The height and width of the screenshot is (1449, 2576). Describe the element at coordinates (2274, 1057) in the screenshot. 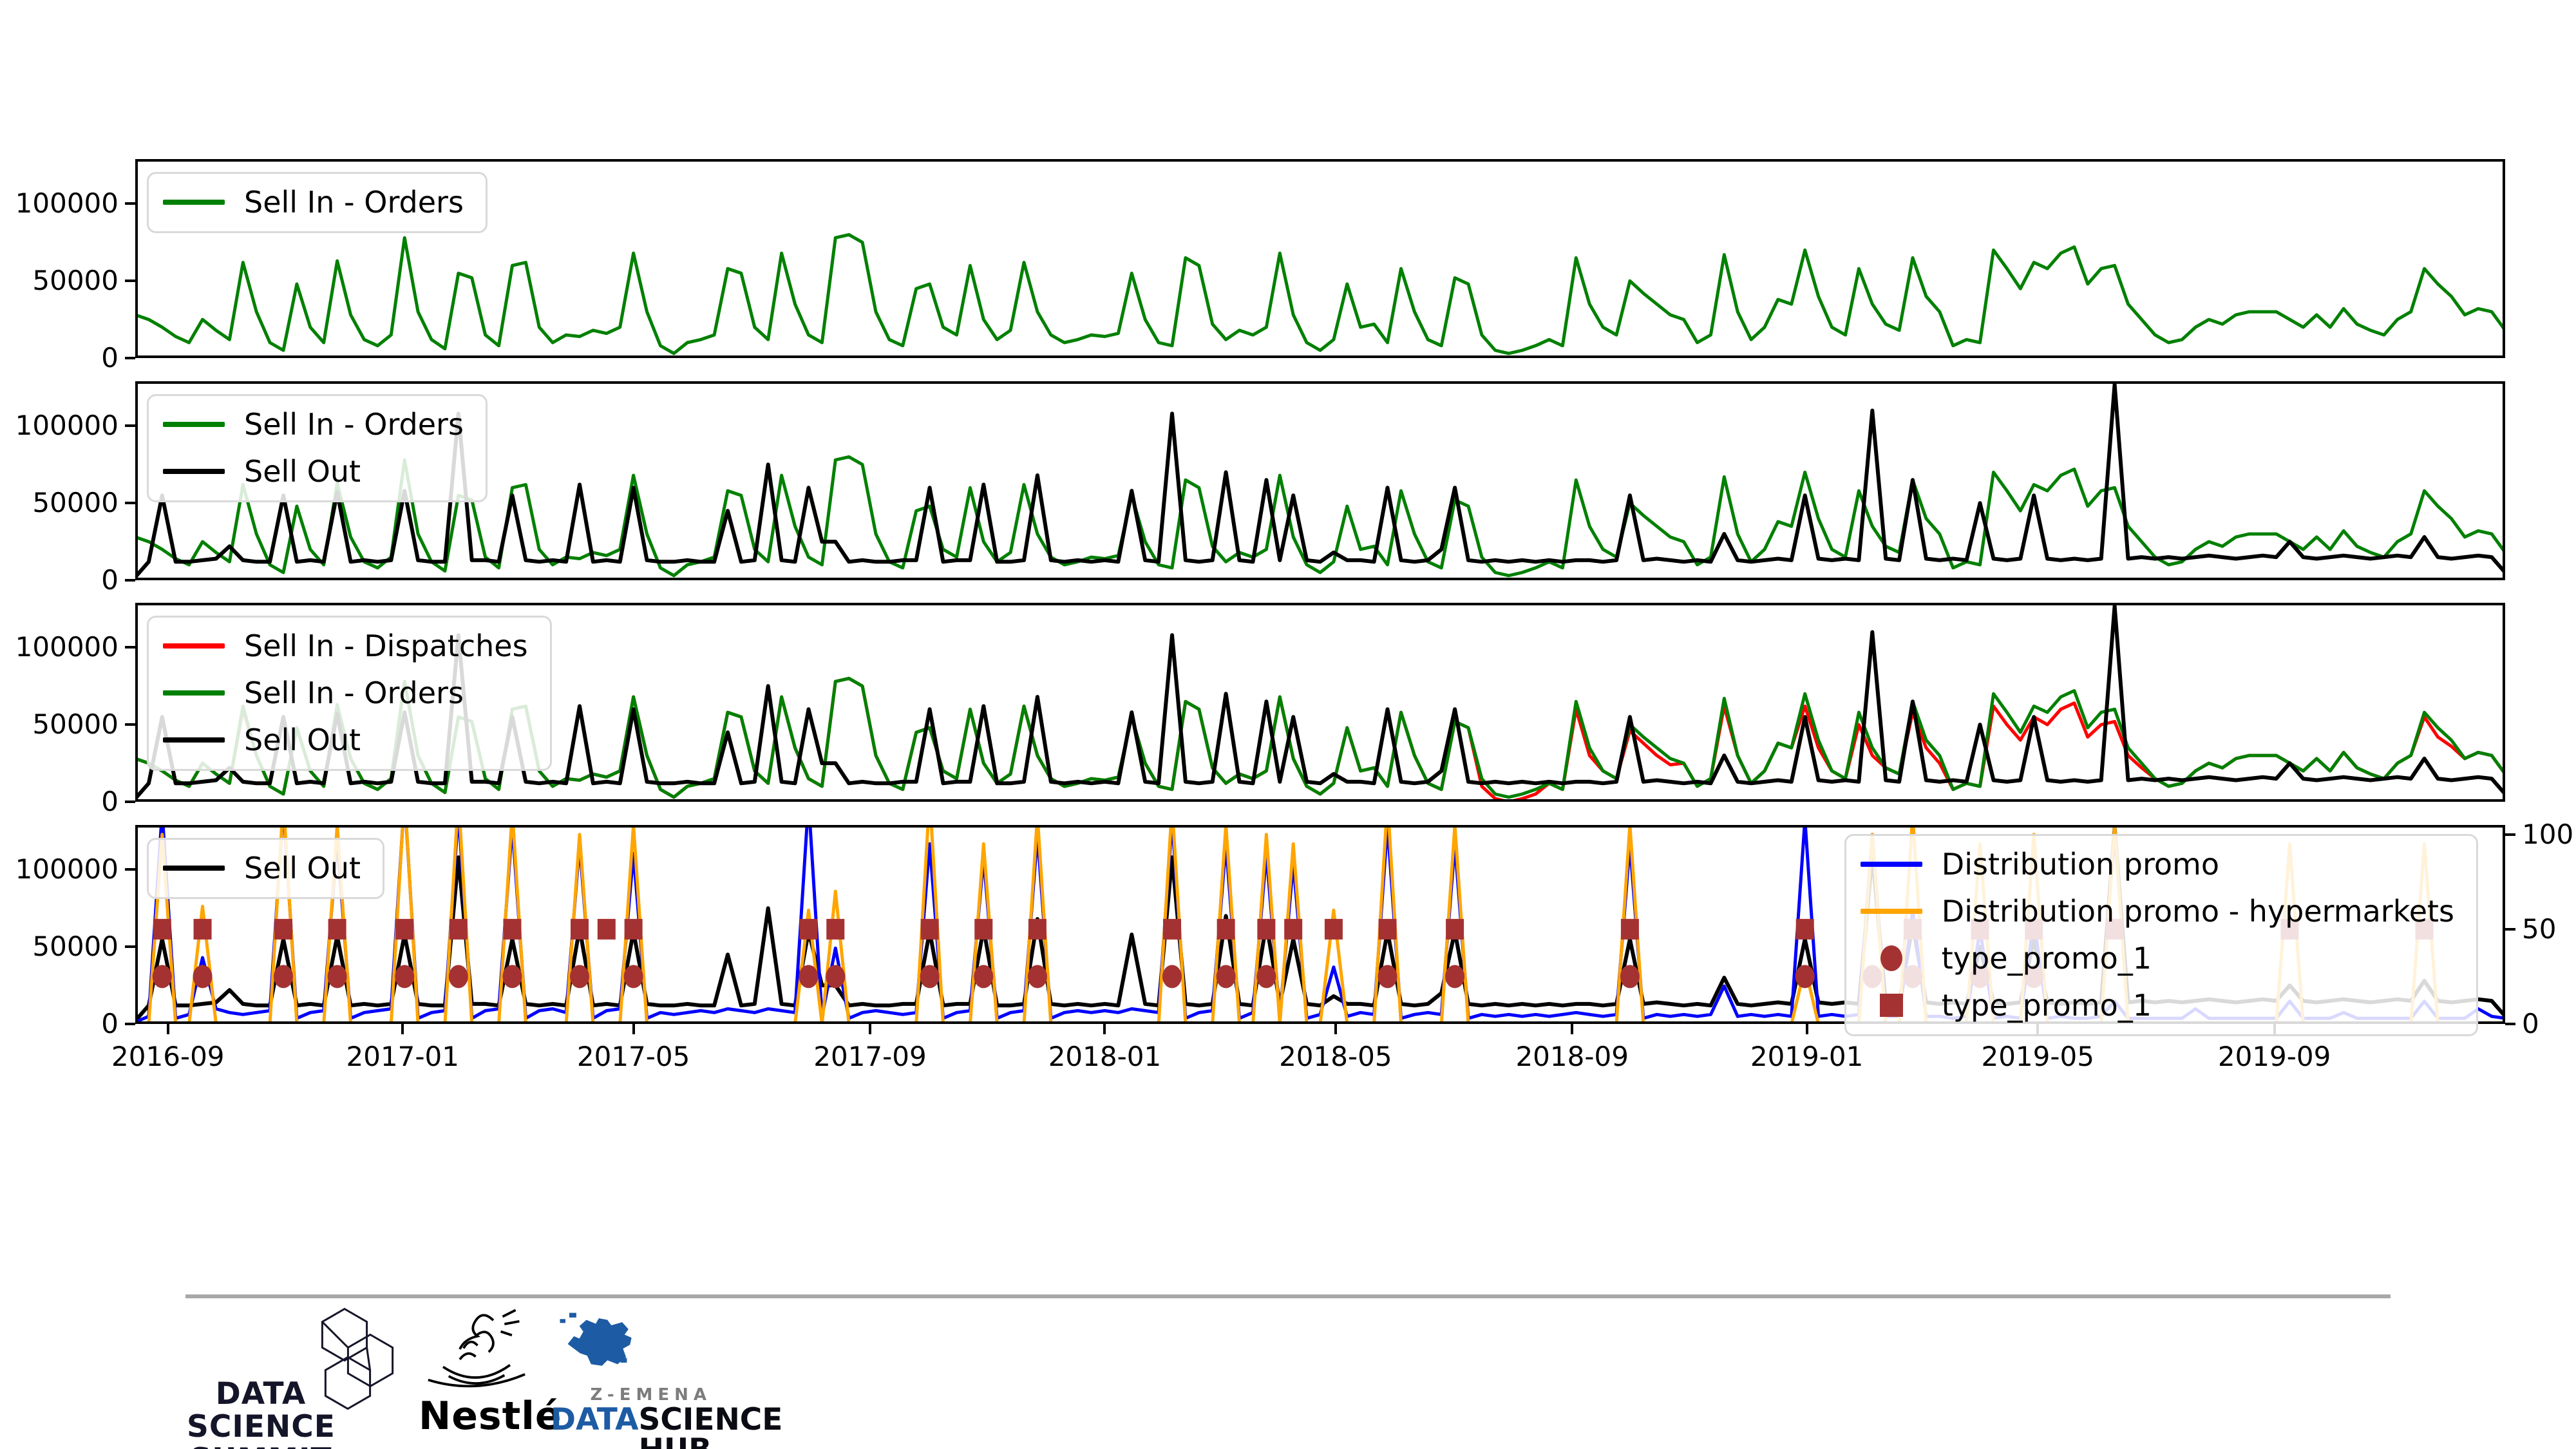

I see `x-tick-label: 2019-09` at that location.